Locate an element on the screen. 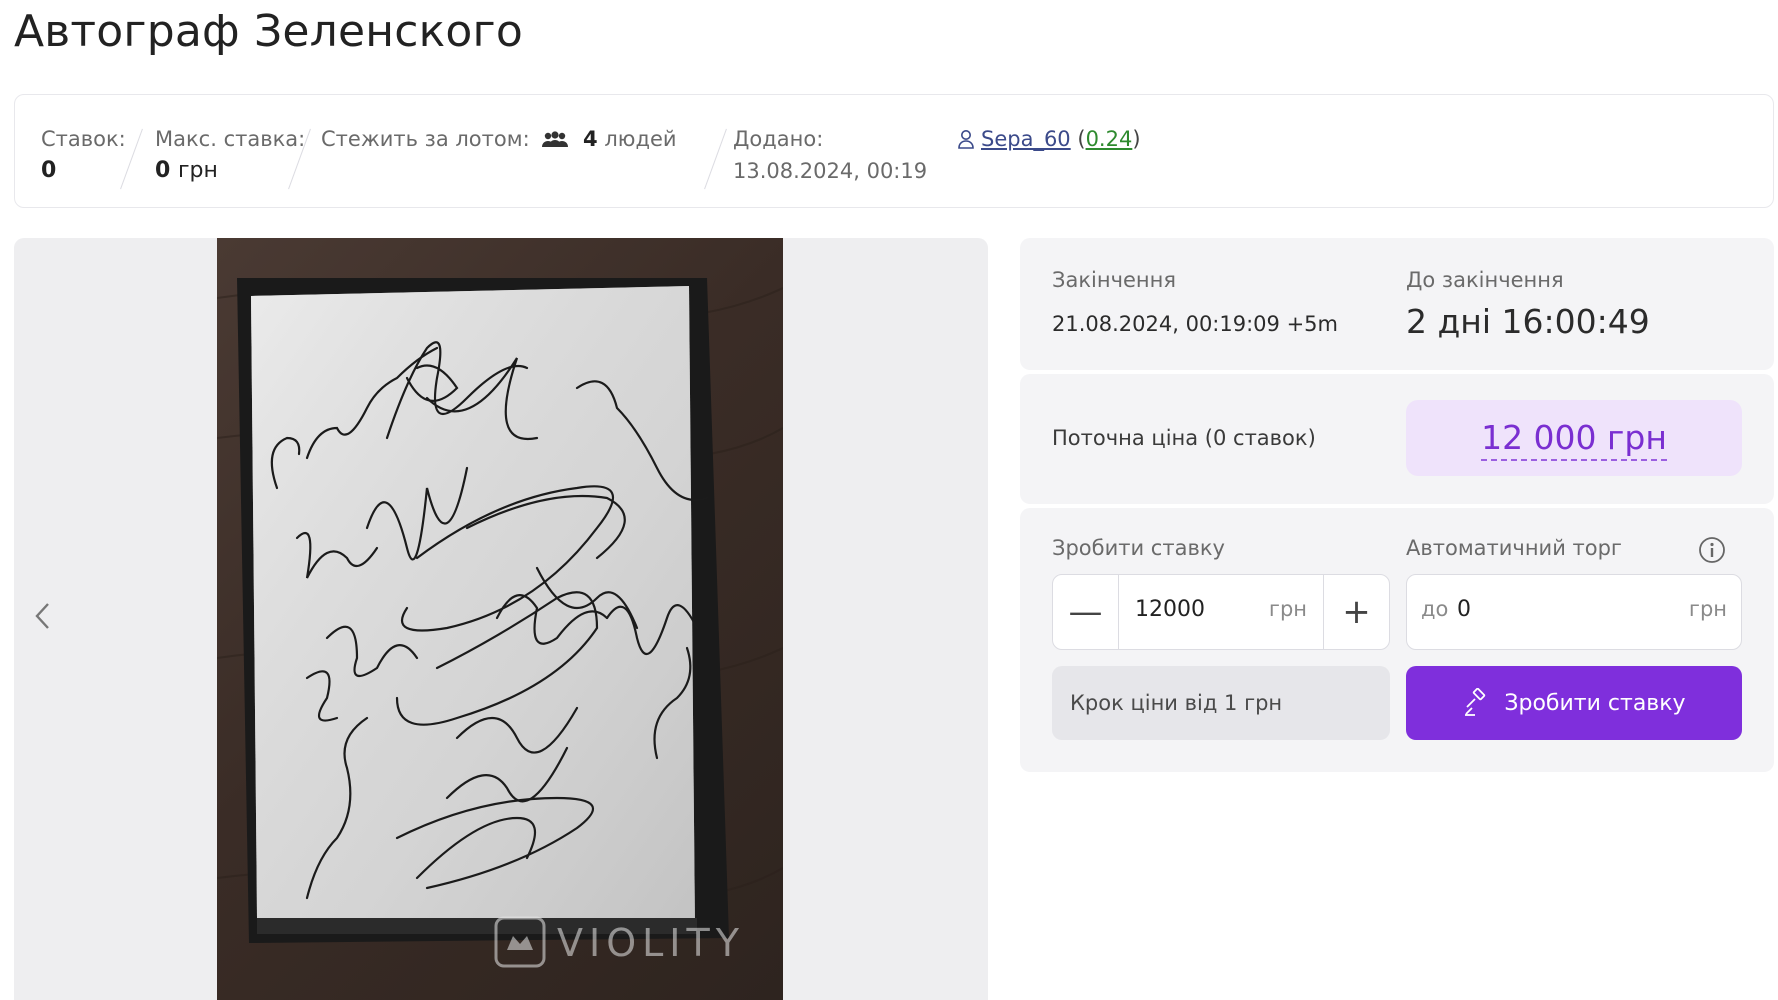 Image resolution: width=1778 pixels, height=1000 pixels. seller-link: Sepa_60 is located at coordinates (1026, 139).